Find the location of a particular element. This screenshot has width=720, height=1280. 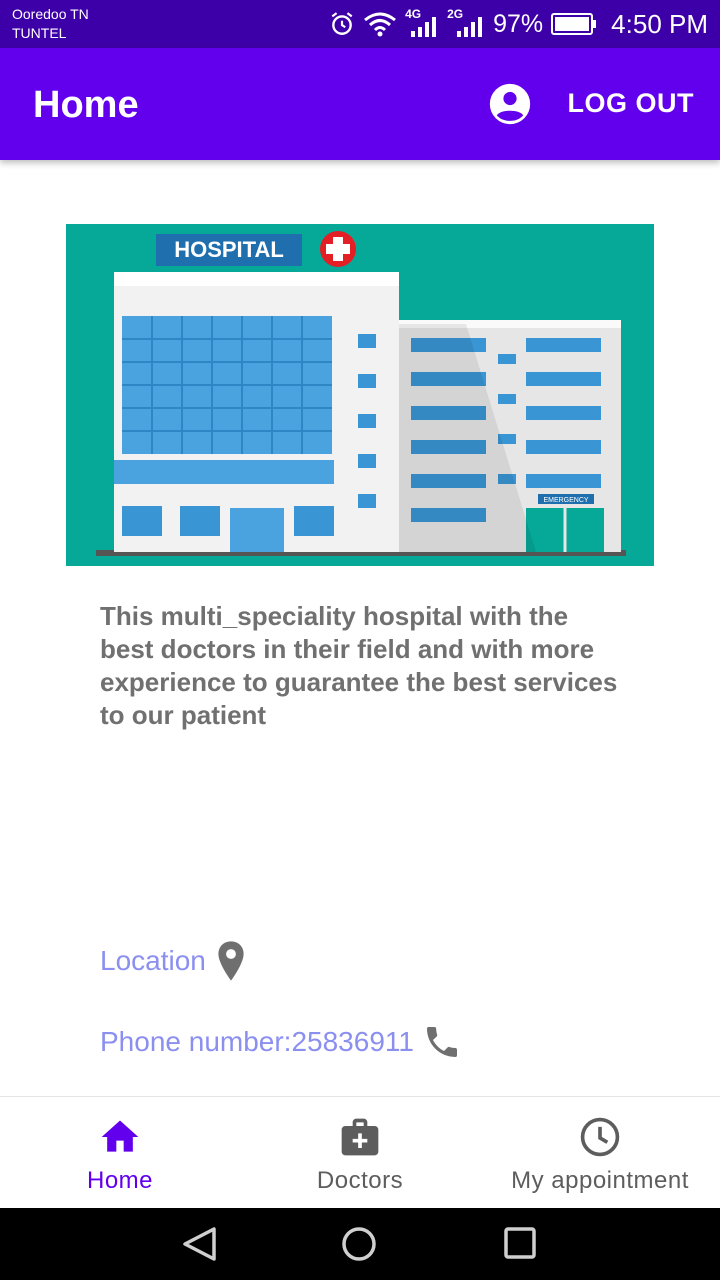

nav-label-home: Home is located at coordinates (120, 1180).